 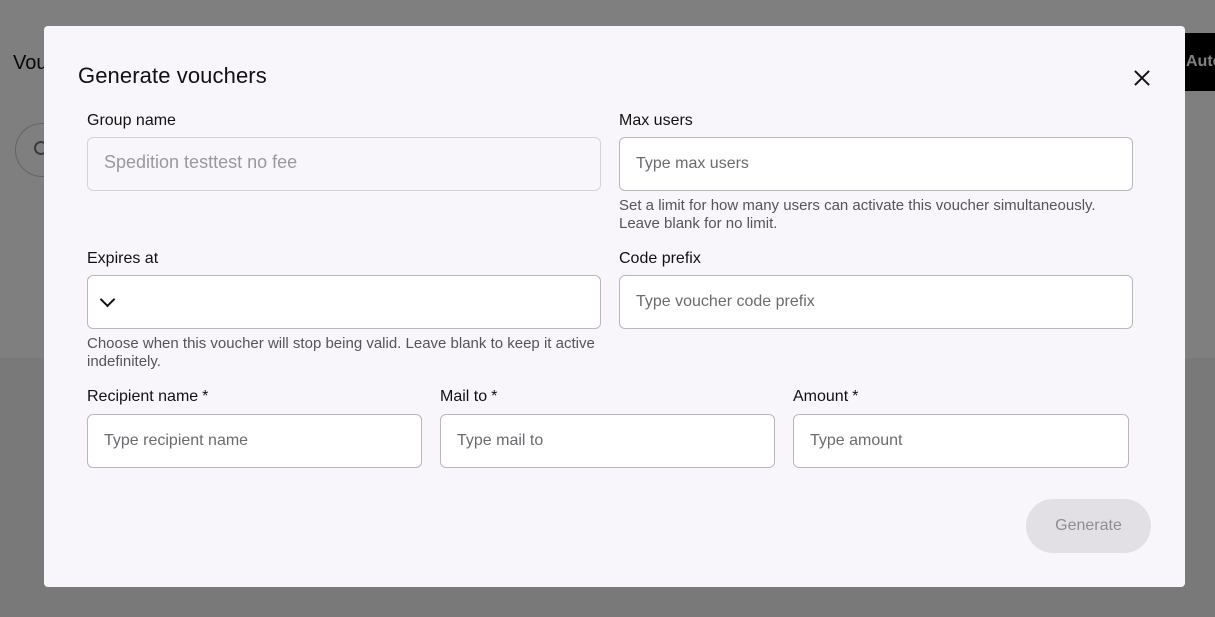 What do you see at coordinates (821, 396) in the screenshot?
I see `amount-label-text: Amount` at bounding box center [821, 396].